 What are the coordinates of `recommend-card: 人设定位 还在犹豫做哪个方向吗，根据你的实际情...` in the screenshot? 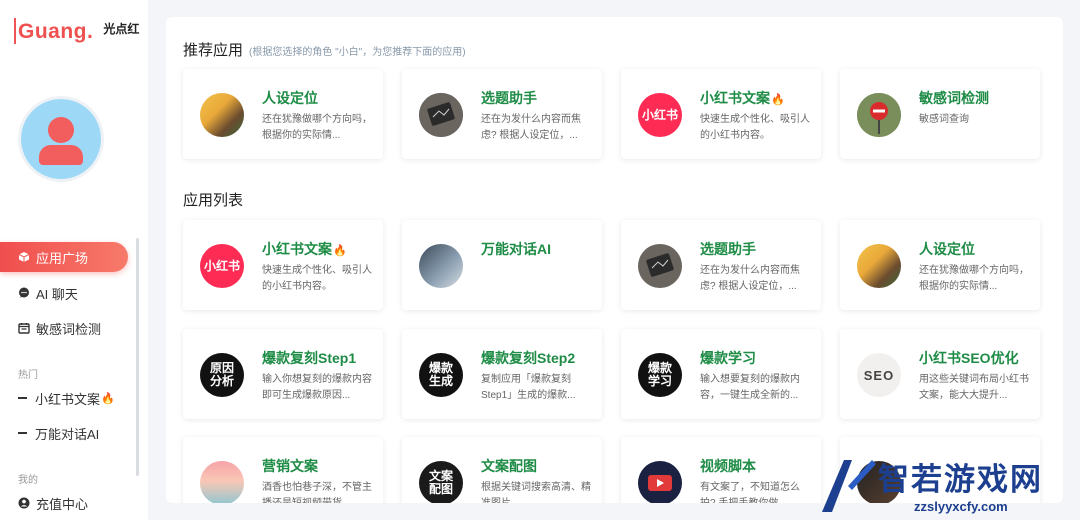 It's located at (283, 114).